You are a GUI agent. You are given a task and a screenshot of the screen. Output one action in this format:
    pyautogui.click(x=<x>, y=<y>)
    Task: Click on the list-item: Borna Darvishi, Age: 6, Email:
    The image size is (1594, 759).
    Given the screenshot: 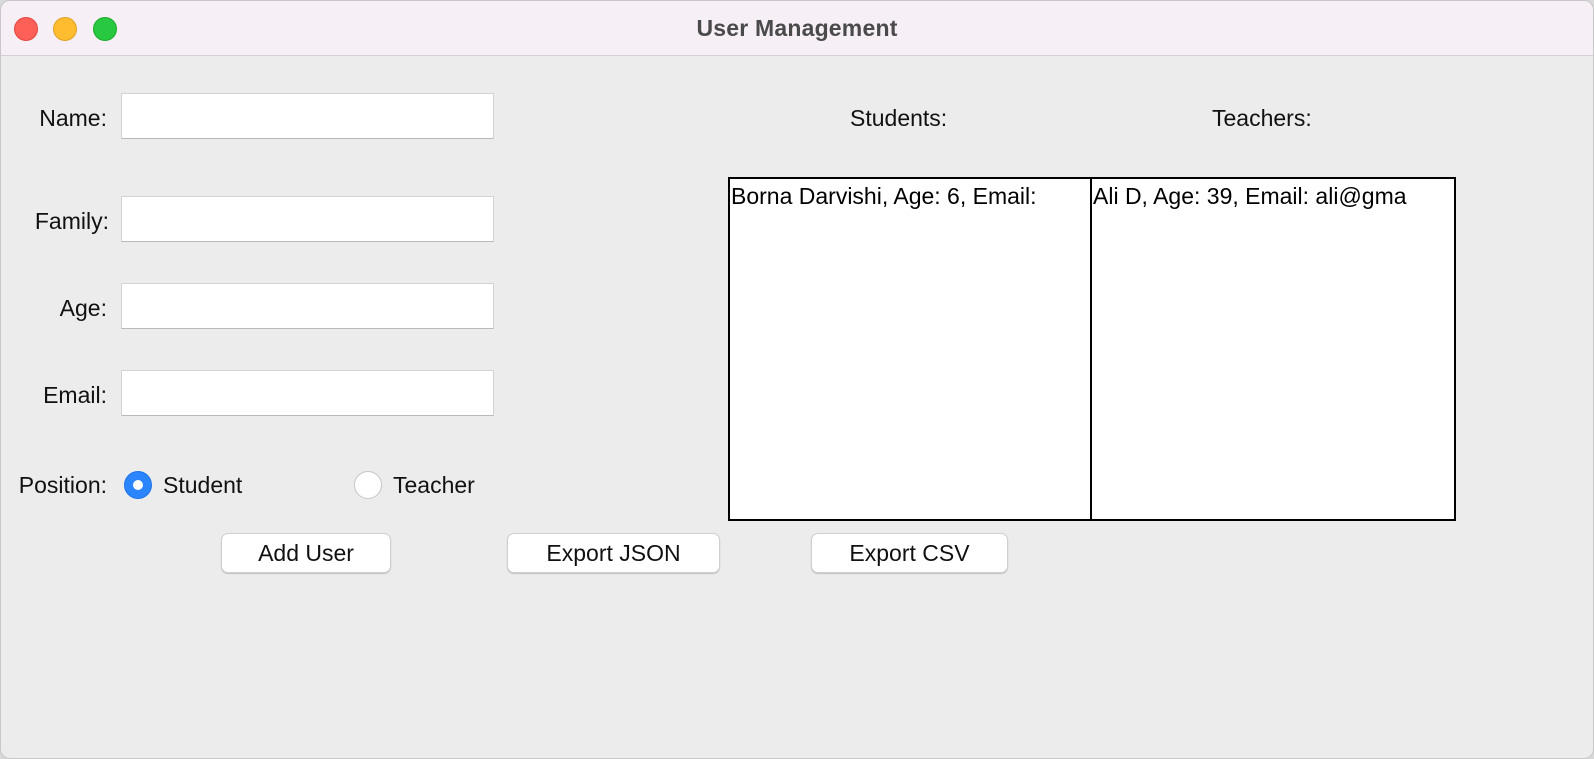 What is the action you would take?
    pyautogui.click(x=910, y=194)
    